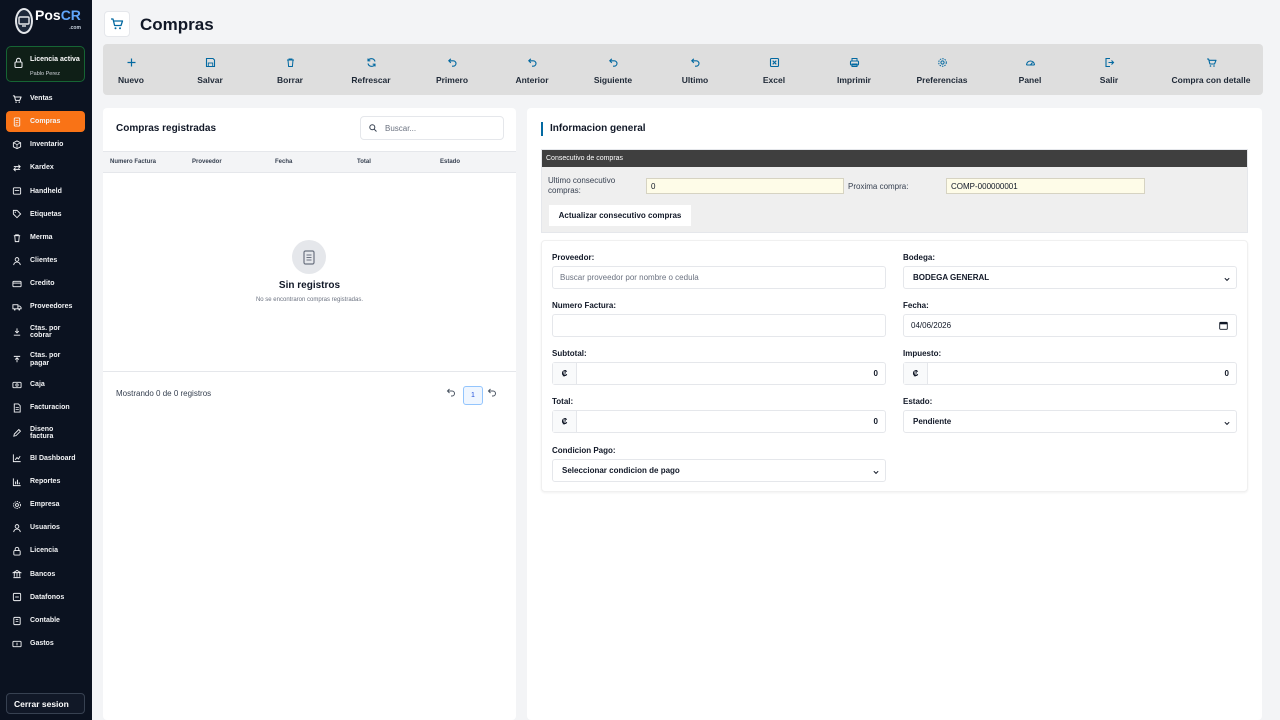 The height and width of the screenshot is (720, 1280). I want to click on toolbar-label: Salvar, so click(210, 80).